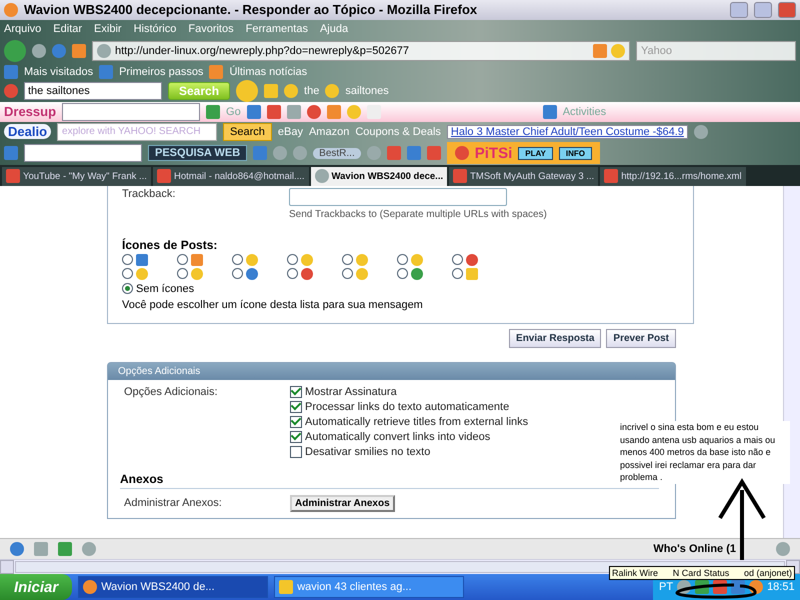  What do you see at coordinates (173, 503) in the screenshot?
I see `attachments-label: Administrar Anexos:` at bounding box center [173, 503].